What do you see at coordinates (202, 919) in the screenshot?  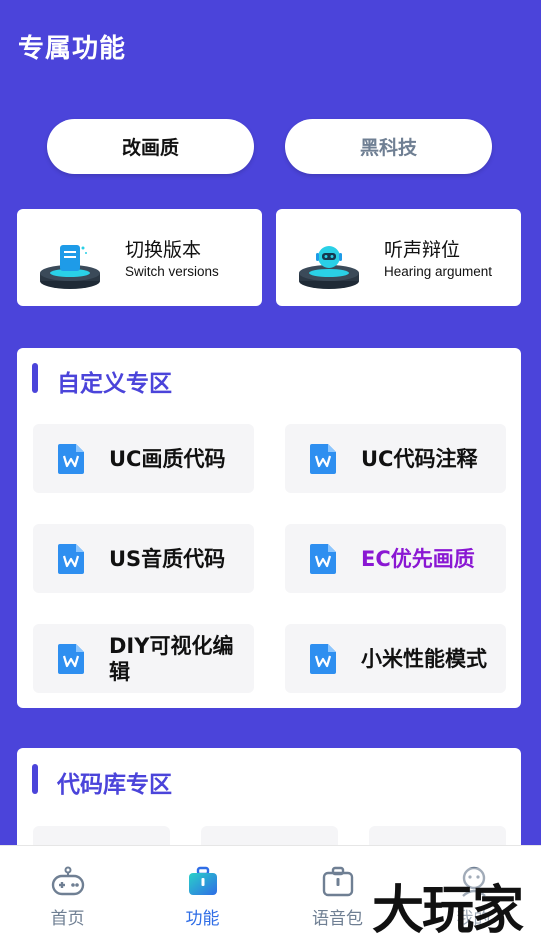 I see `nav-label: 功能` at bounding box center [202, 919].